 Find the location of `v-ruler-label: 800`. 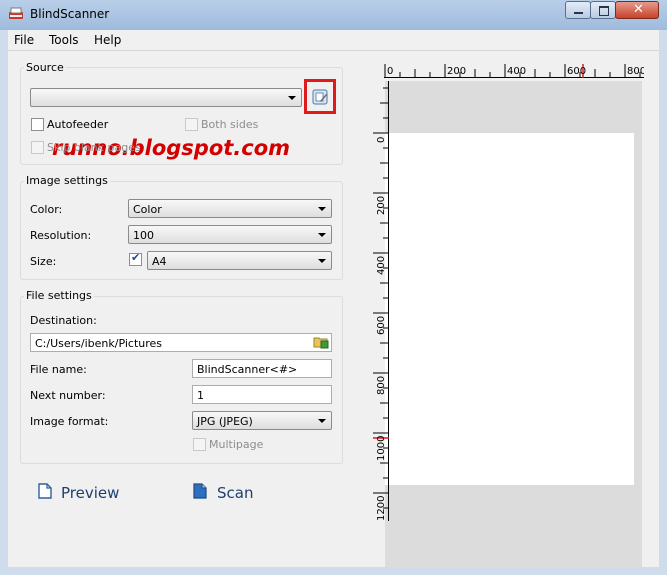

v-ruler-label: 800 is located at coordinates (381, 385).